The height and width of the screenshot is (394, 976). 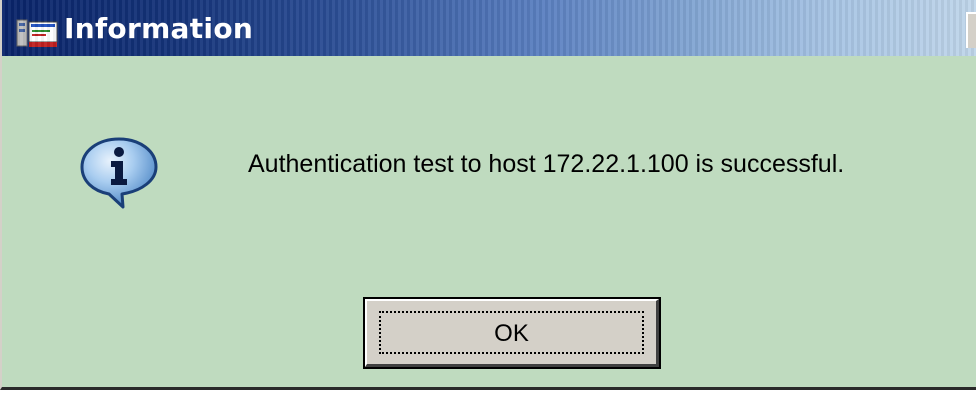 What do you see at coordinates (489, 28) in the screenshot?
I see `title-bar: Information` at bounding box center [489, 28].